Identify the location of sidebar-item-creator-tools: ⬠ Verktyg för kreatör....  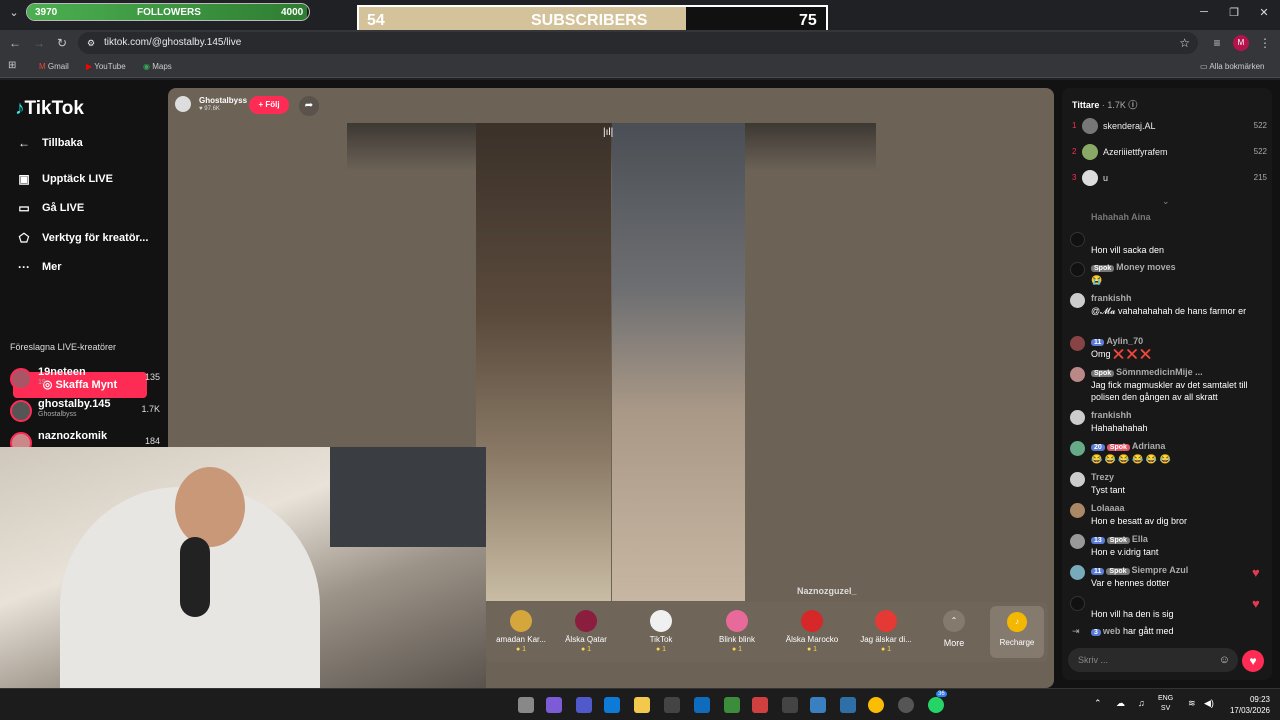
(82, 238).